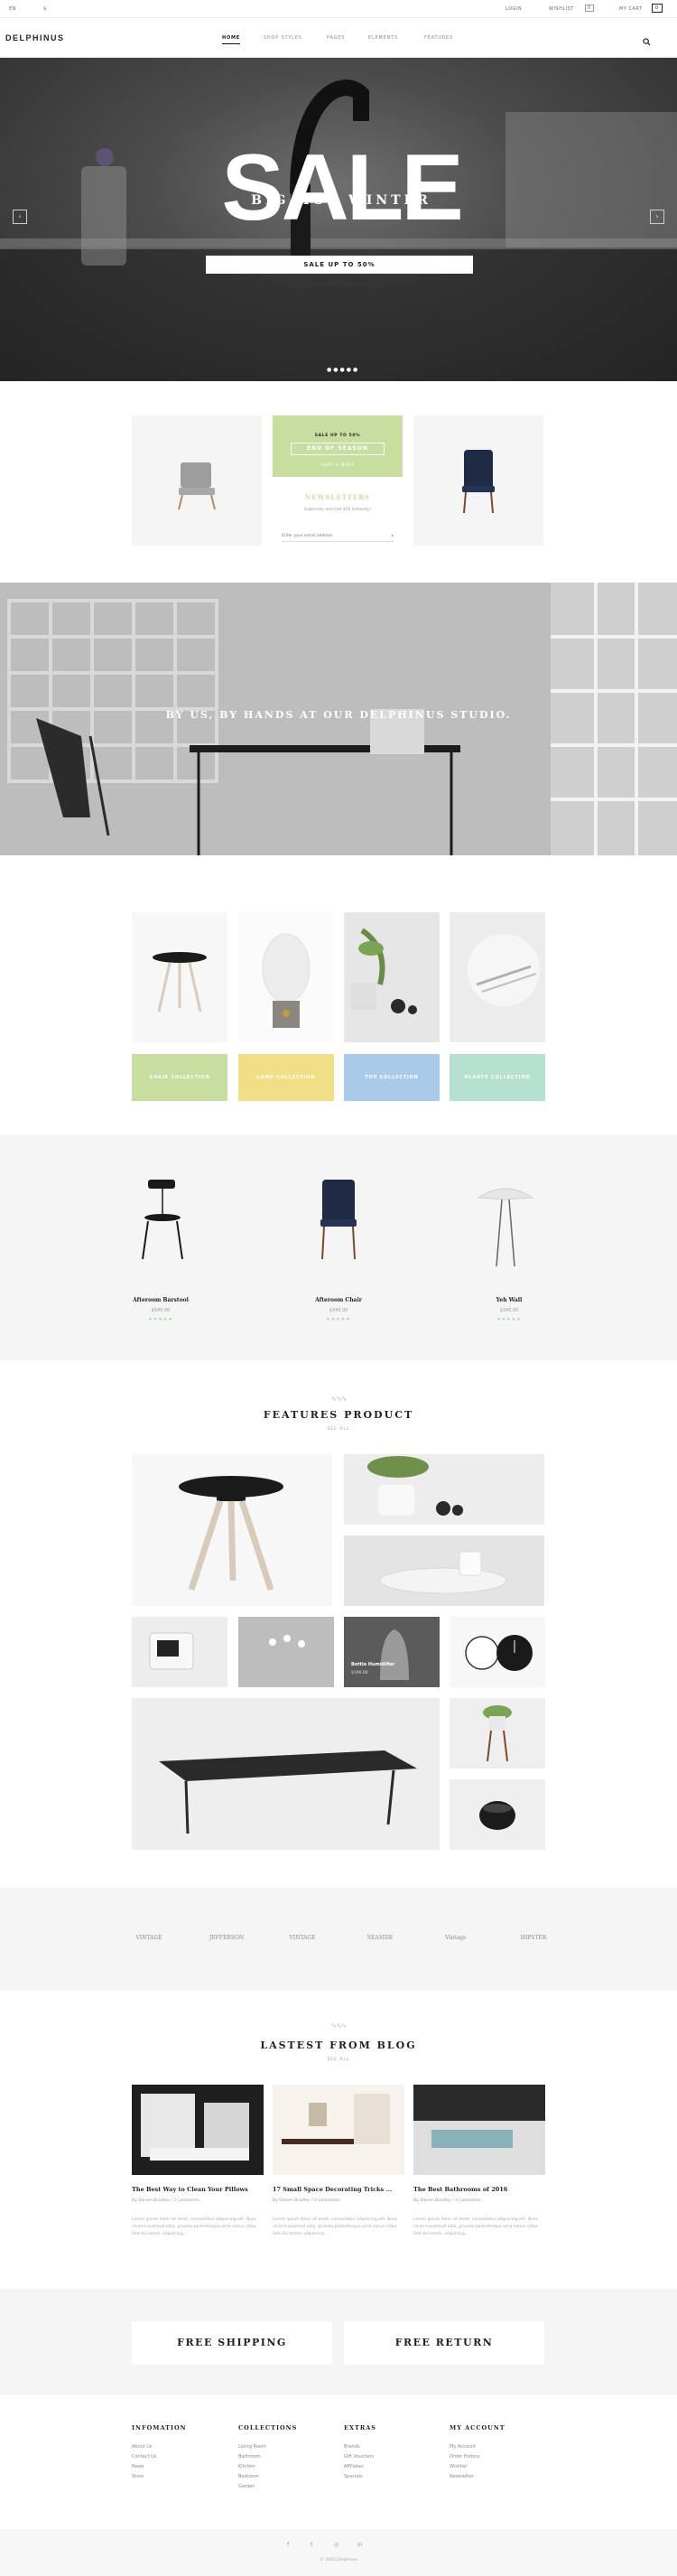 The width and height of the screenshot is (677, 2576). What do you see at coordinates (159, 2427) in the screenshot?
I see `footer-col-title-info: INFOMATION` at bounding box center [159, 2427].